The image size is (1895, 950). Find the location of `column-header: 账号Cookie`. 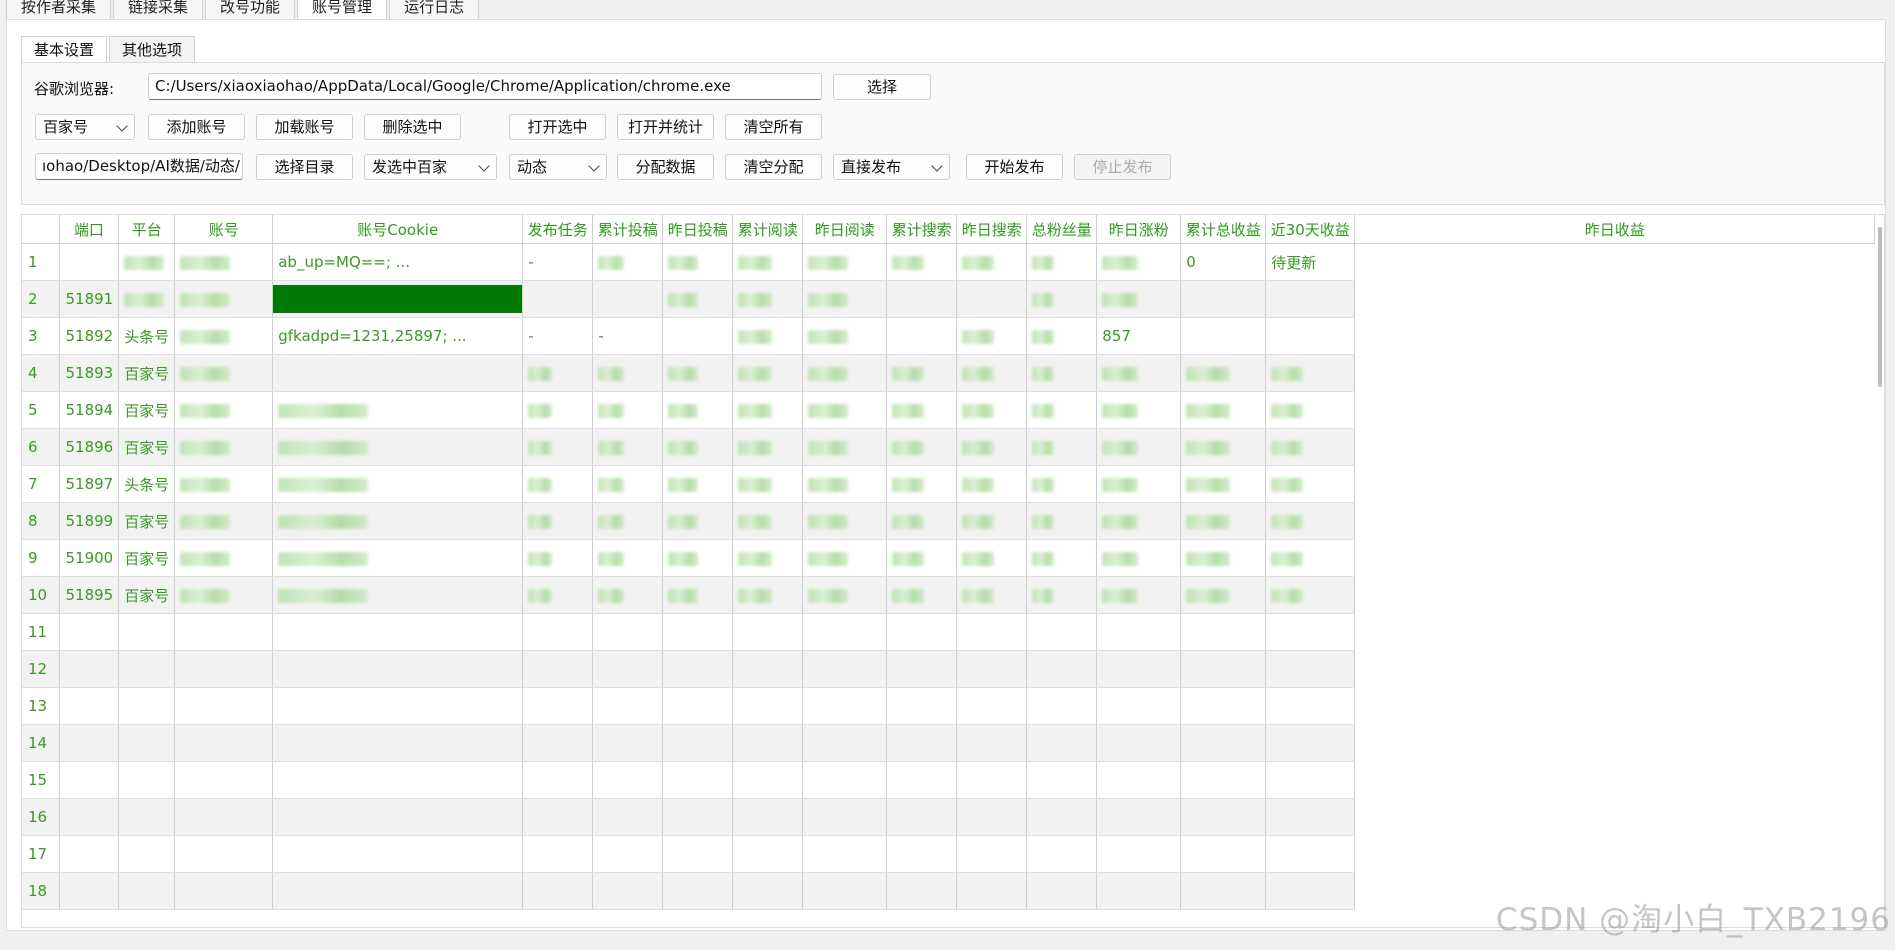

column-header: 账号Cookie is located at coordinates (398, 229).